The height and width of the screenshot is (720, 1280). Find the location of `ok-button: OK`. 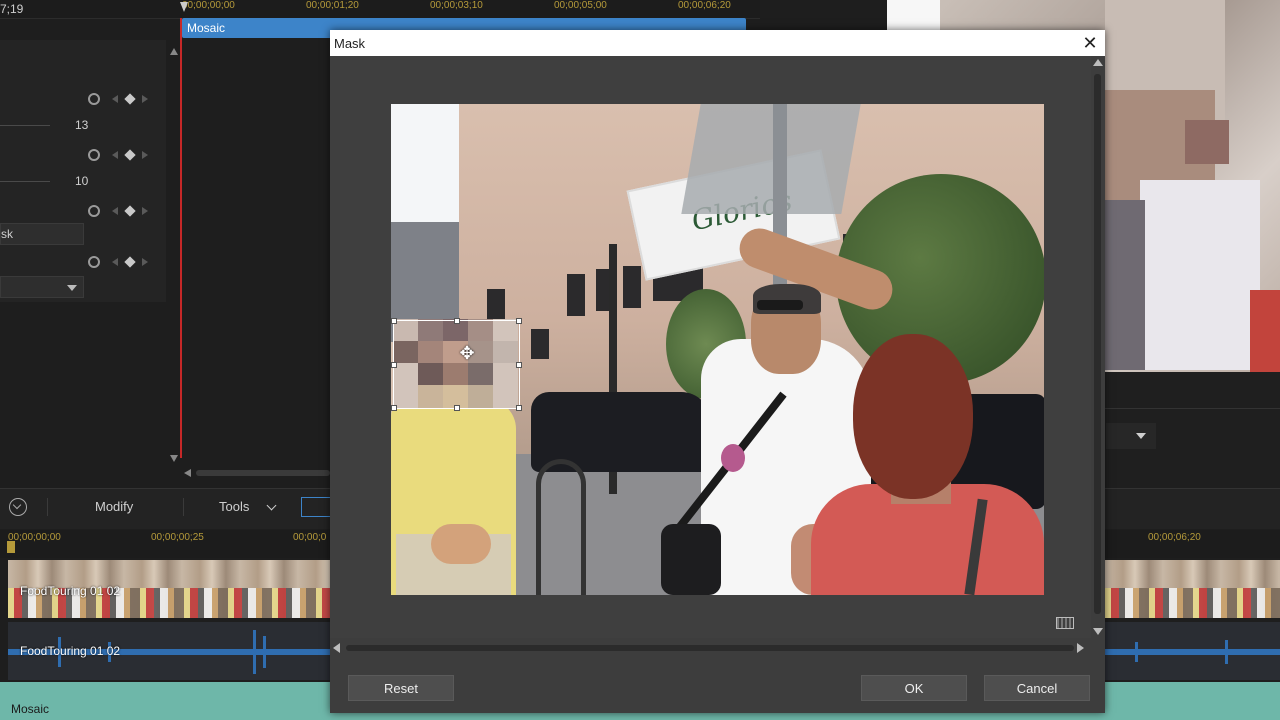

ok-button: OK is located at coordinates (914, 688).